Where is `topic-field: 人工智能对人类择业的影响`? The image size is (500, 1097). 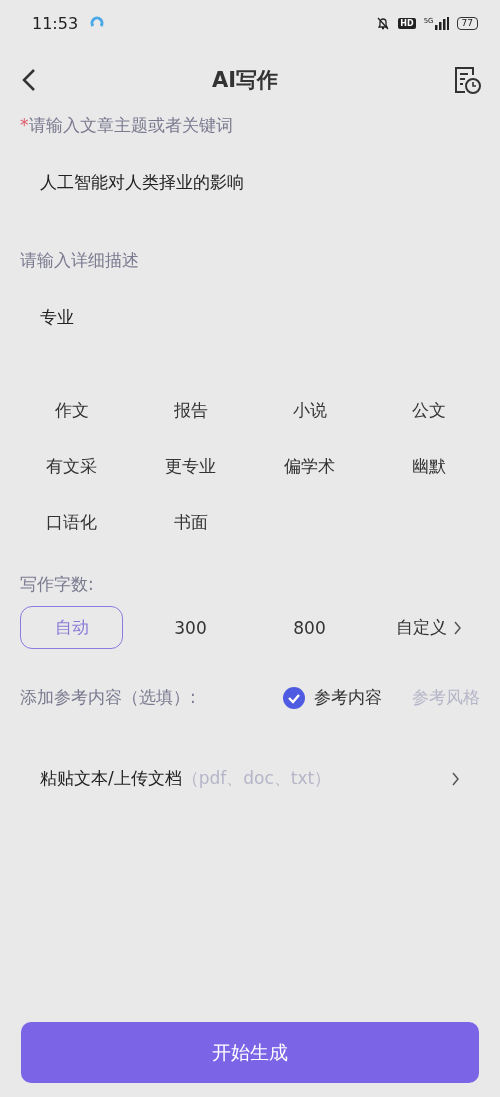
topic-field: 人工智能对人类择业的影响 is located at coordinates (250, 190).